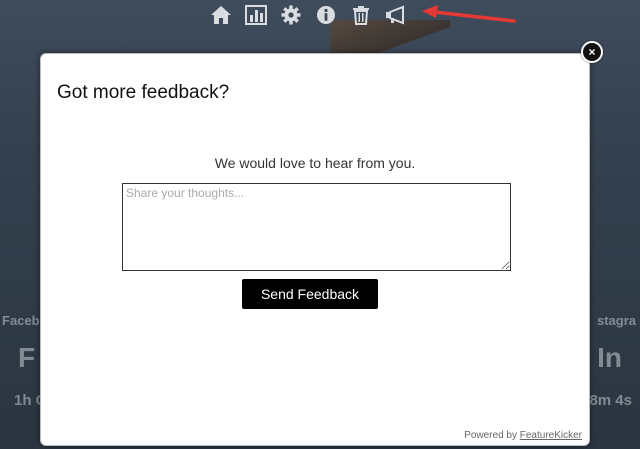 This screenshot has height=449, width=640. I want to click on close-icon: ×, so click(592, 52).